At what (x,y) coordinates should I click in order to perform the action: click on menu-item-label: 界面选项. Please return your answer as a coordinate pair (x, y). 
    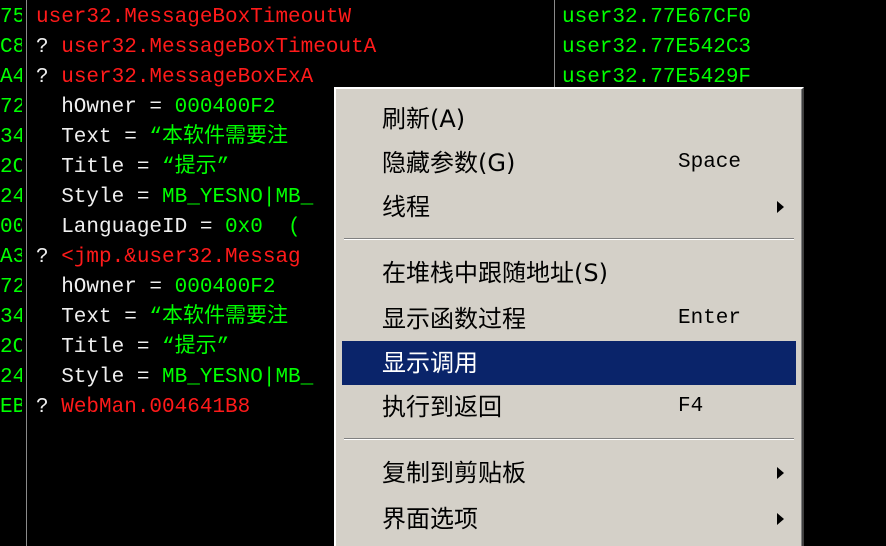
    Looking at the image, I should click on (430, 519).